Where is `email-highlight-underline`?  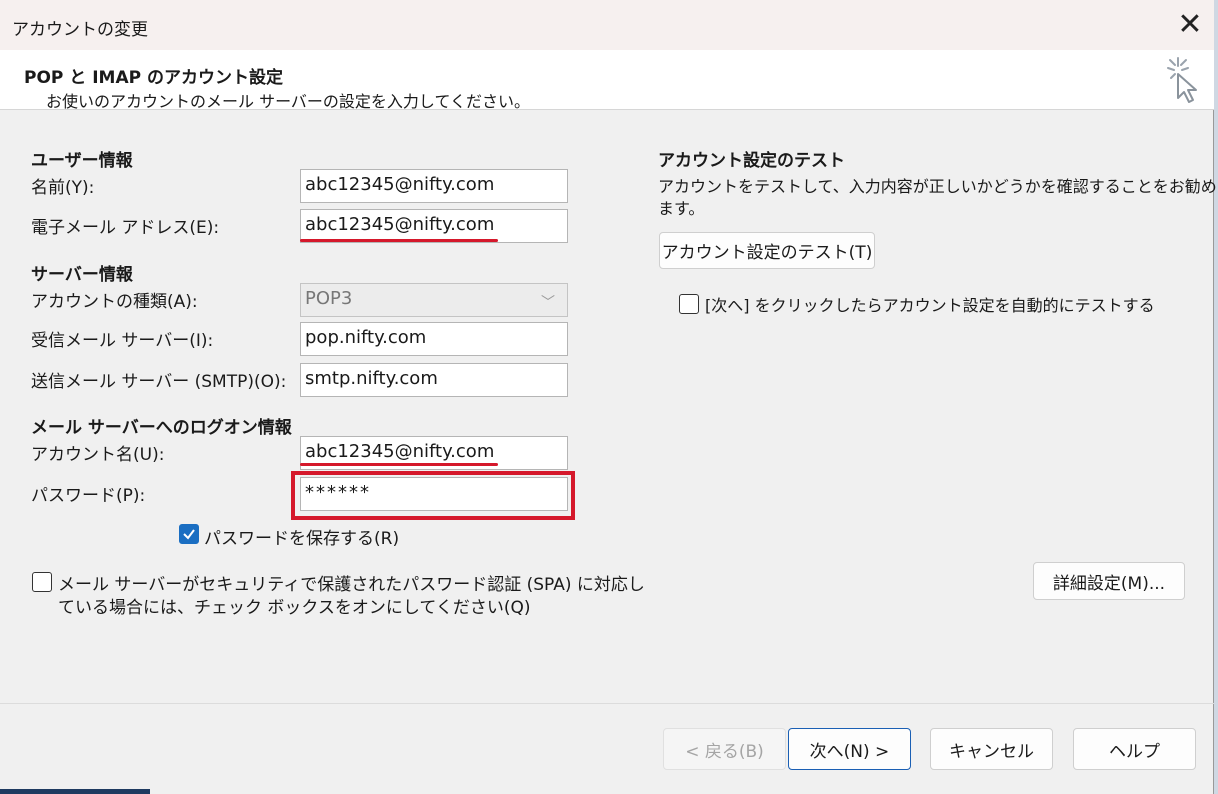
email-highlight-underline is located at coordinates (399, 240).